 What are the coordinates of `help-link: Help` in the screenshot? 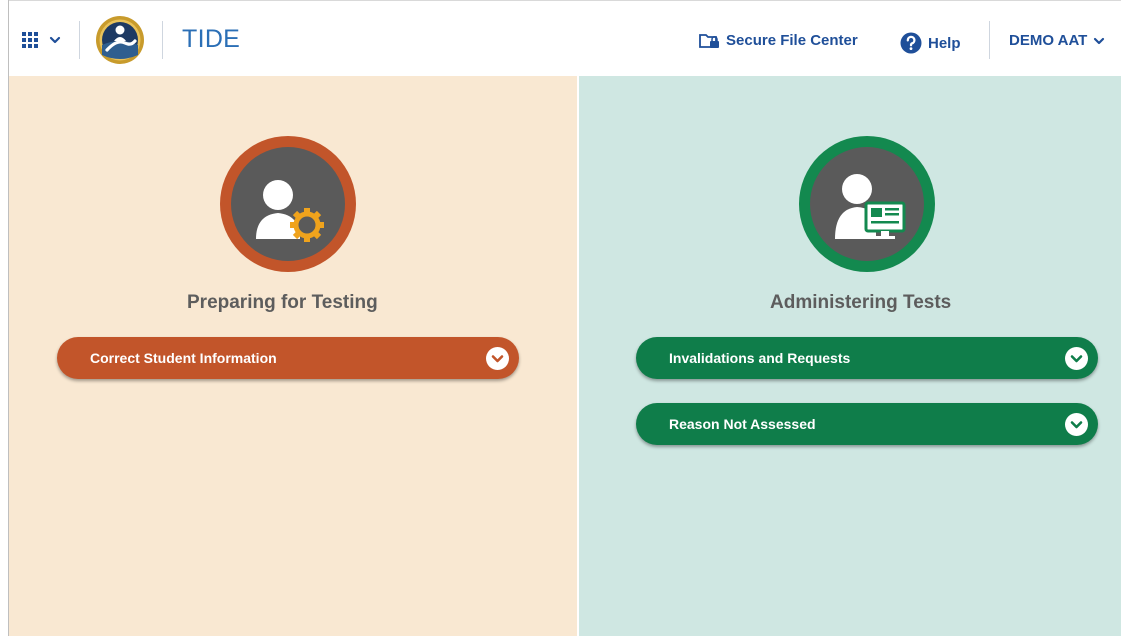 It's located at (930, 43).